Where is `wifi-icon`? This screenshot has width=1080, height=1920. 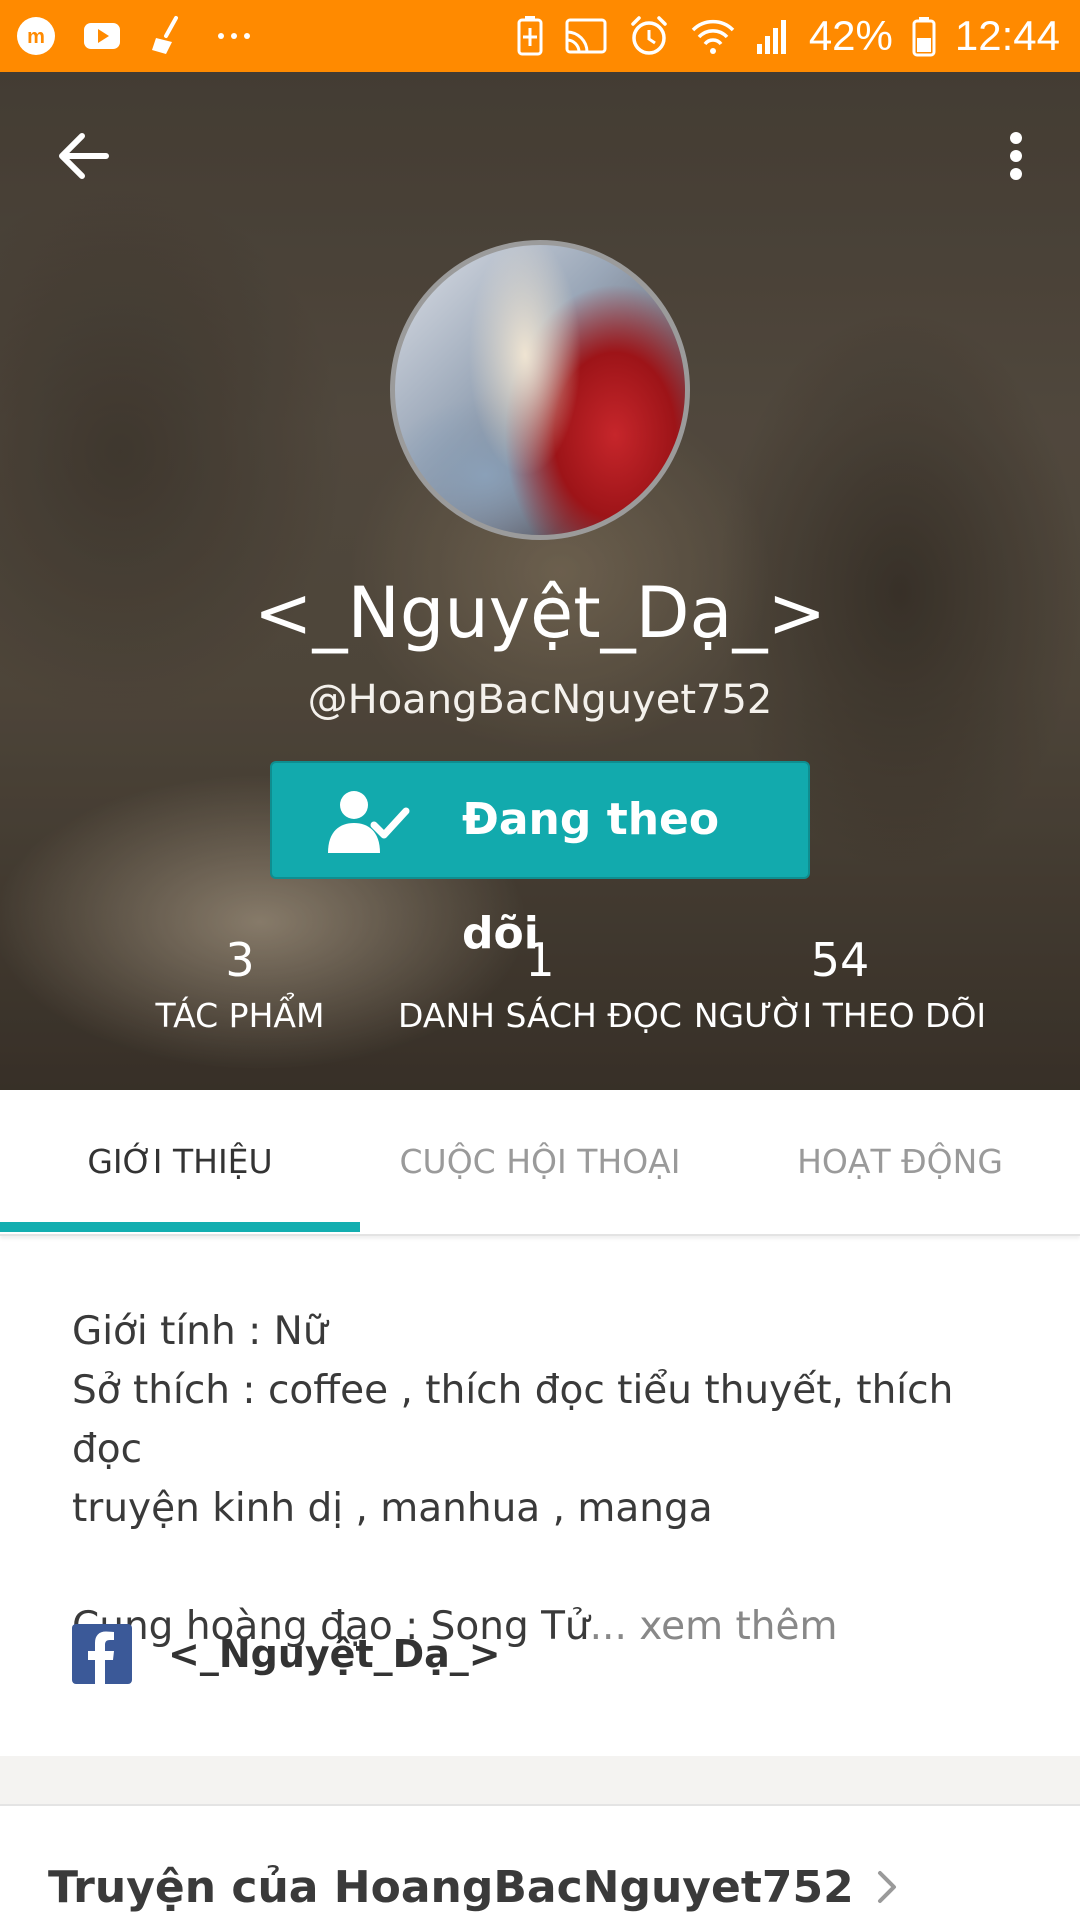 wifi-icon is located at coordinates (713, 36).